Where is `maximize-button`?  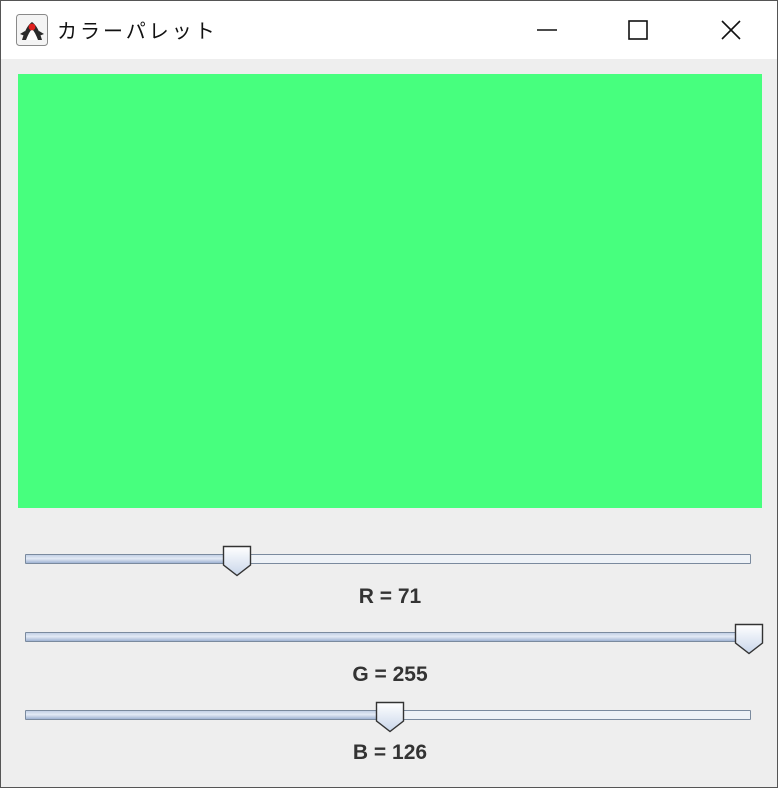
maximize-button is located at coordinates (638, 30).